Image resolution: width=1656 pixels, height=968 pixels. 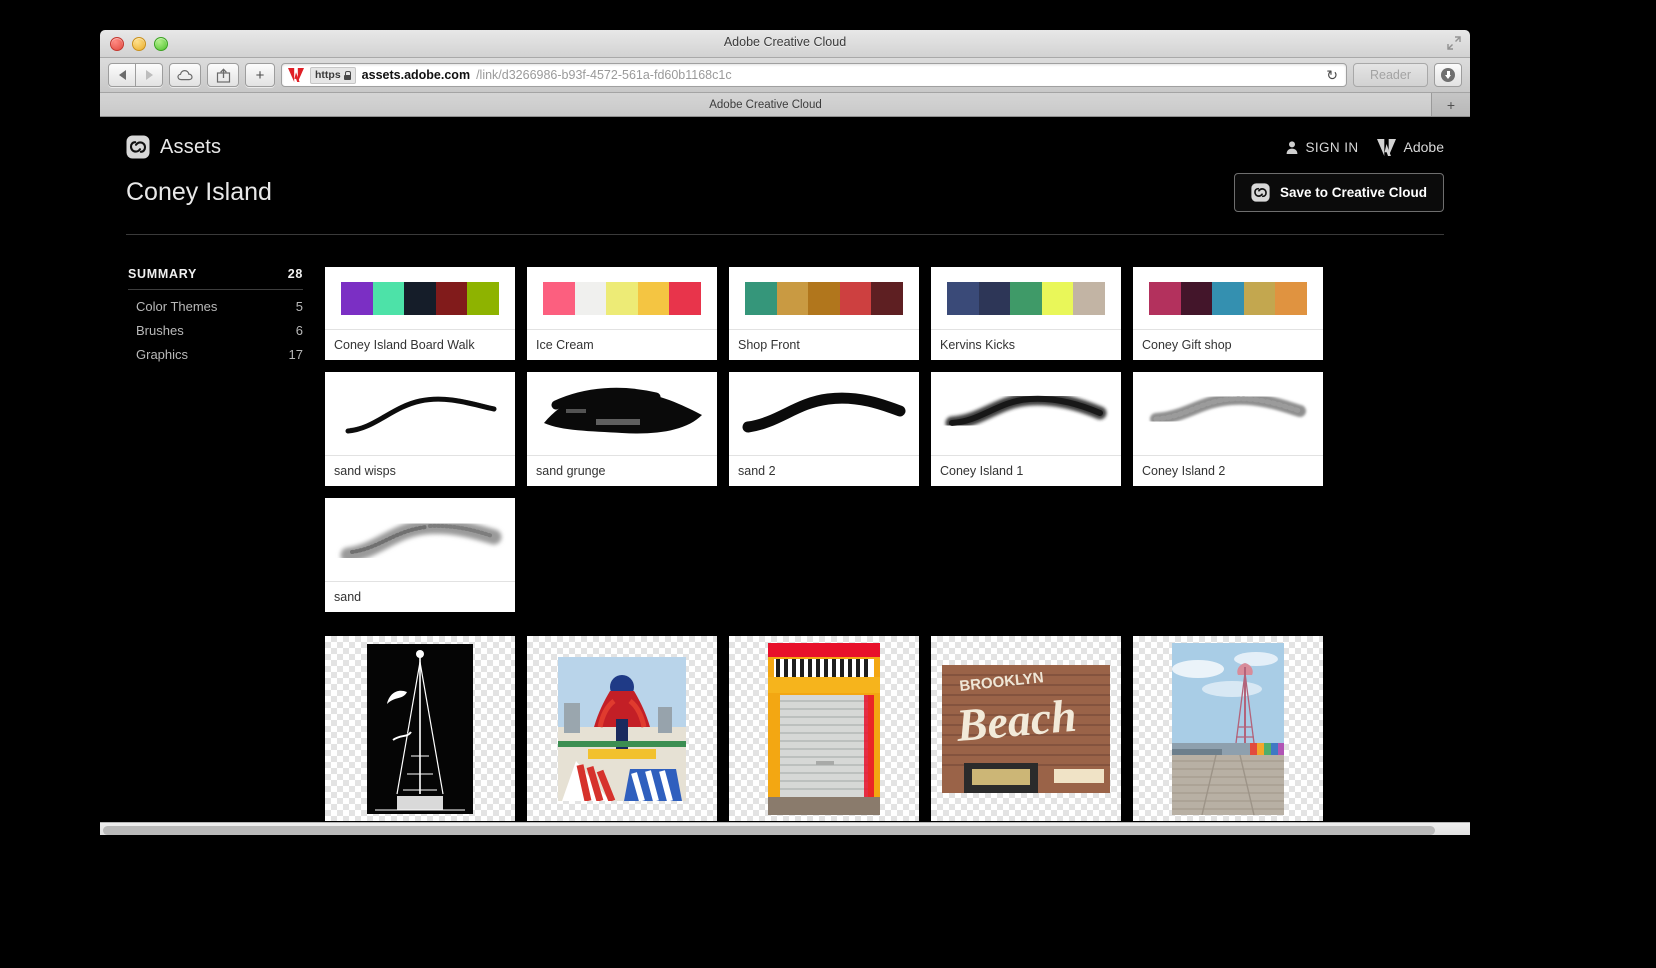 I want to click on asset-card-color-theme: Coney Island Board Walk, so click(x=420, y=313).